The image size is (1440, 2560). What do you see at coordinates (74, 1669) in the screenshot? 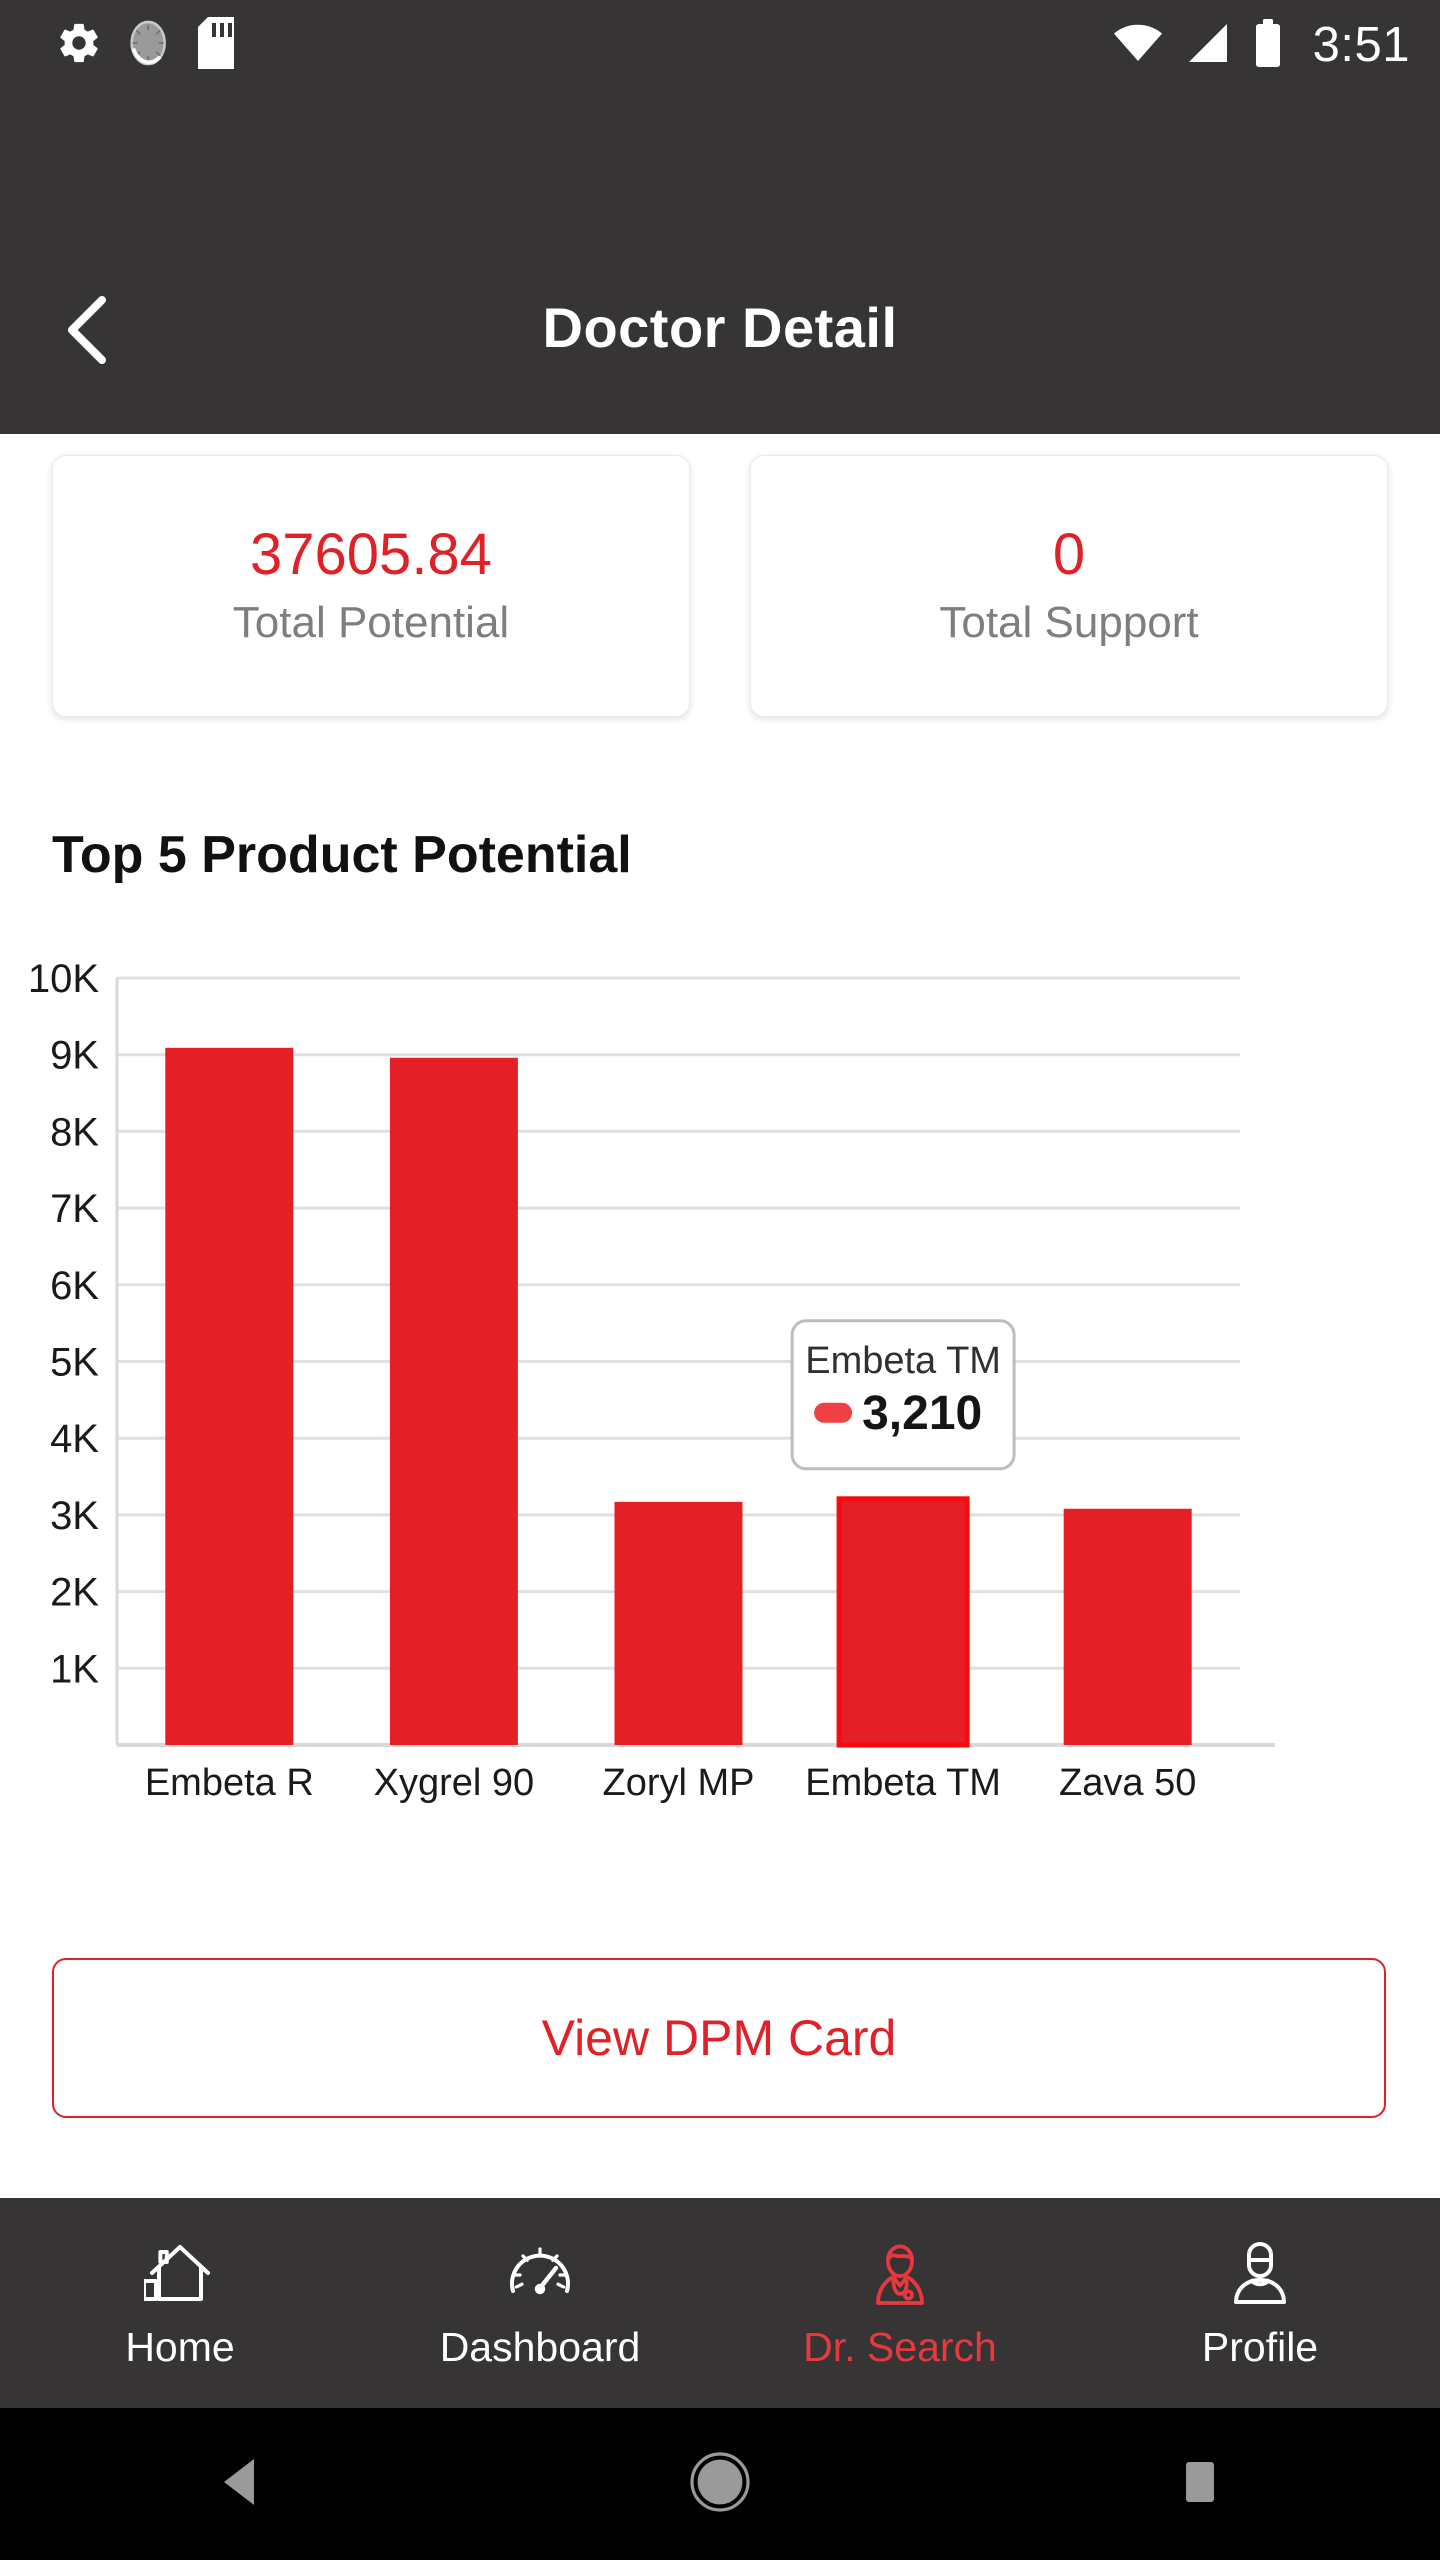
I see `y-axis-tick-label: 1K` at bounding box center [74, 1669].